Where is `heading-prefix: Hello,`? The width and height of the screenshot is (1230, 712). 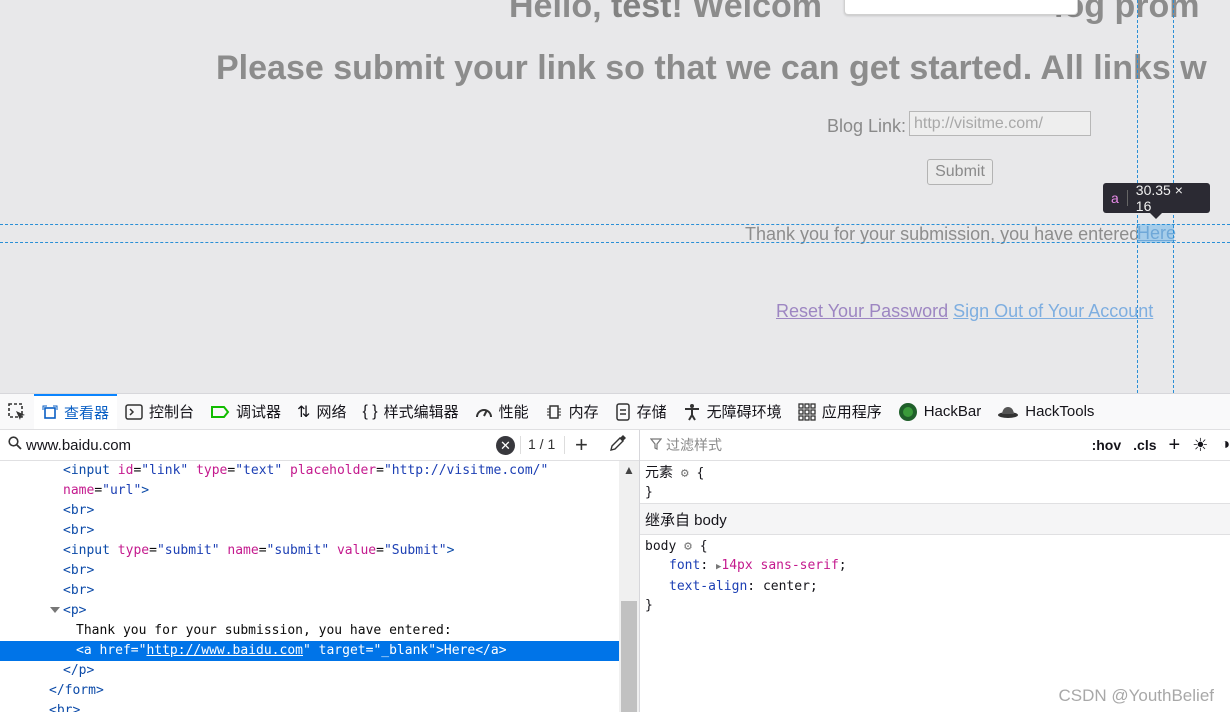
heading-prefix: Hello, is located at coordinates (560, 12).